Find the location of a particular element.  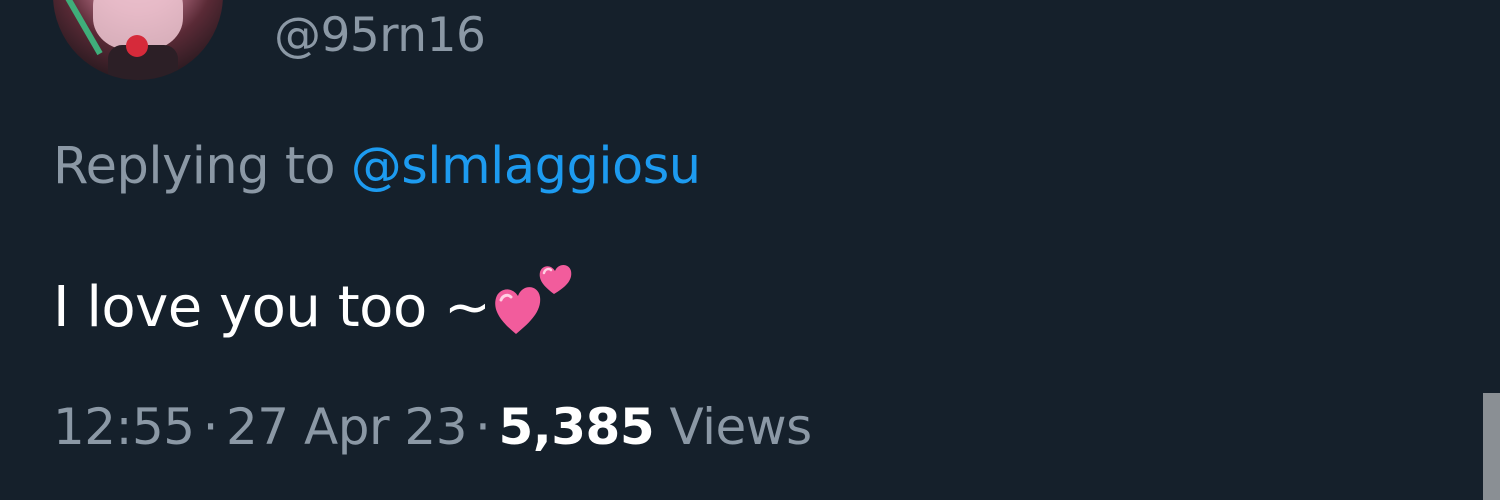

user-handle: @95rn16 is located at coordinates (380, 36).